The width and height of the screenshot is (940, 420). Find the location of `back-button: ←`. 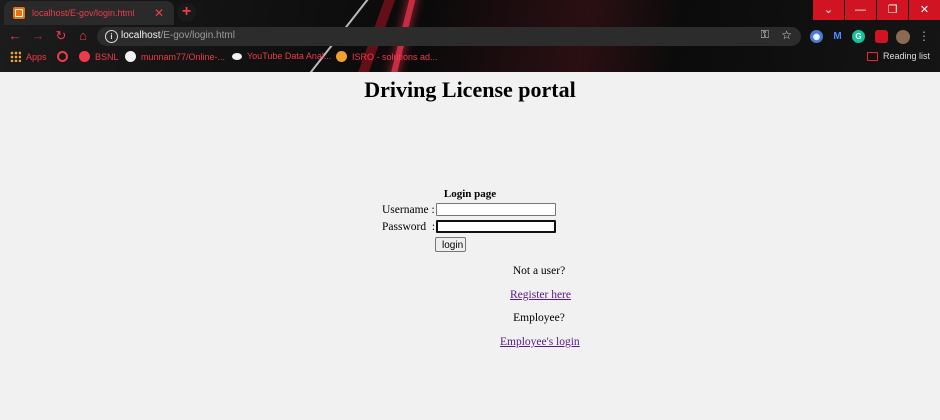

back-button: ← is located at coordinates (15, 36).